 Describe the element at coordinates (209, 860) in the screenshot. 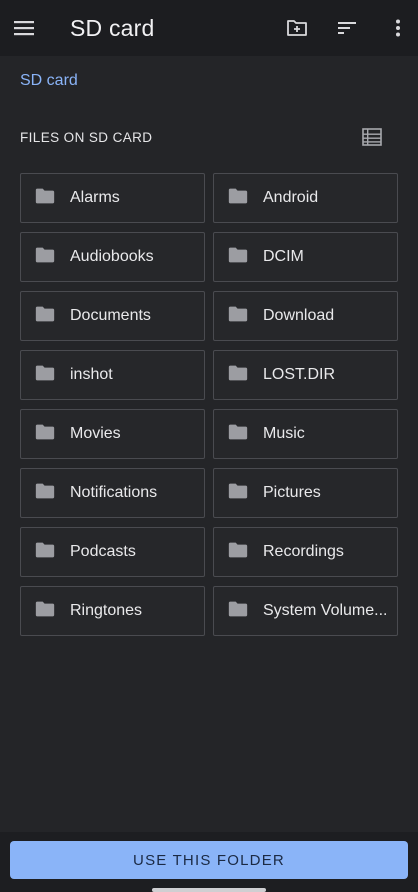

I see `use-this-folder-button: USE THIS FOLDER` at that location.